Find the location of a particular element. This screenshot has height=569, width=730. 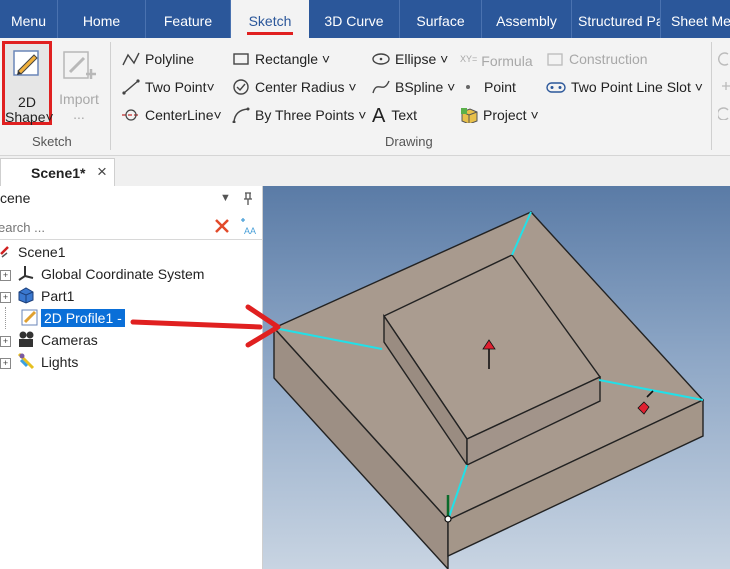

sketch-group-label: Sketch is located at coordinates (52, 141).